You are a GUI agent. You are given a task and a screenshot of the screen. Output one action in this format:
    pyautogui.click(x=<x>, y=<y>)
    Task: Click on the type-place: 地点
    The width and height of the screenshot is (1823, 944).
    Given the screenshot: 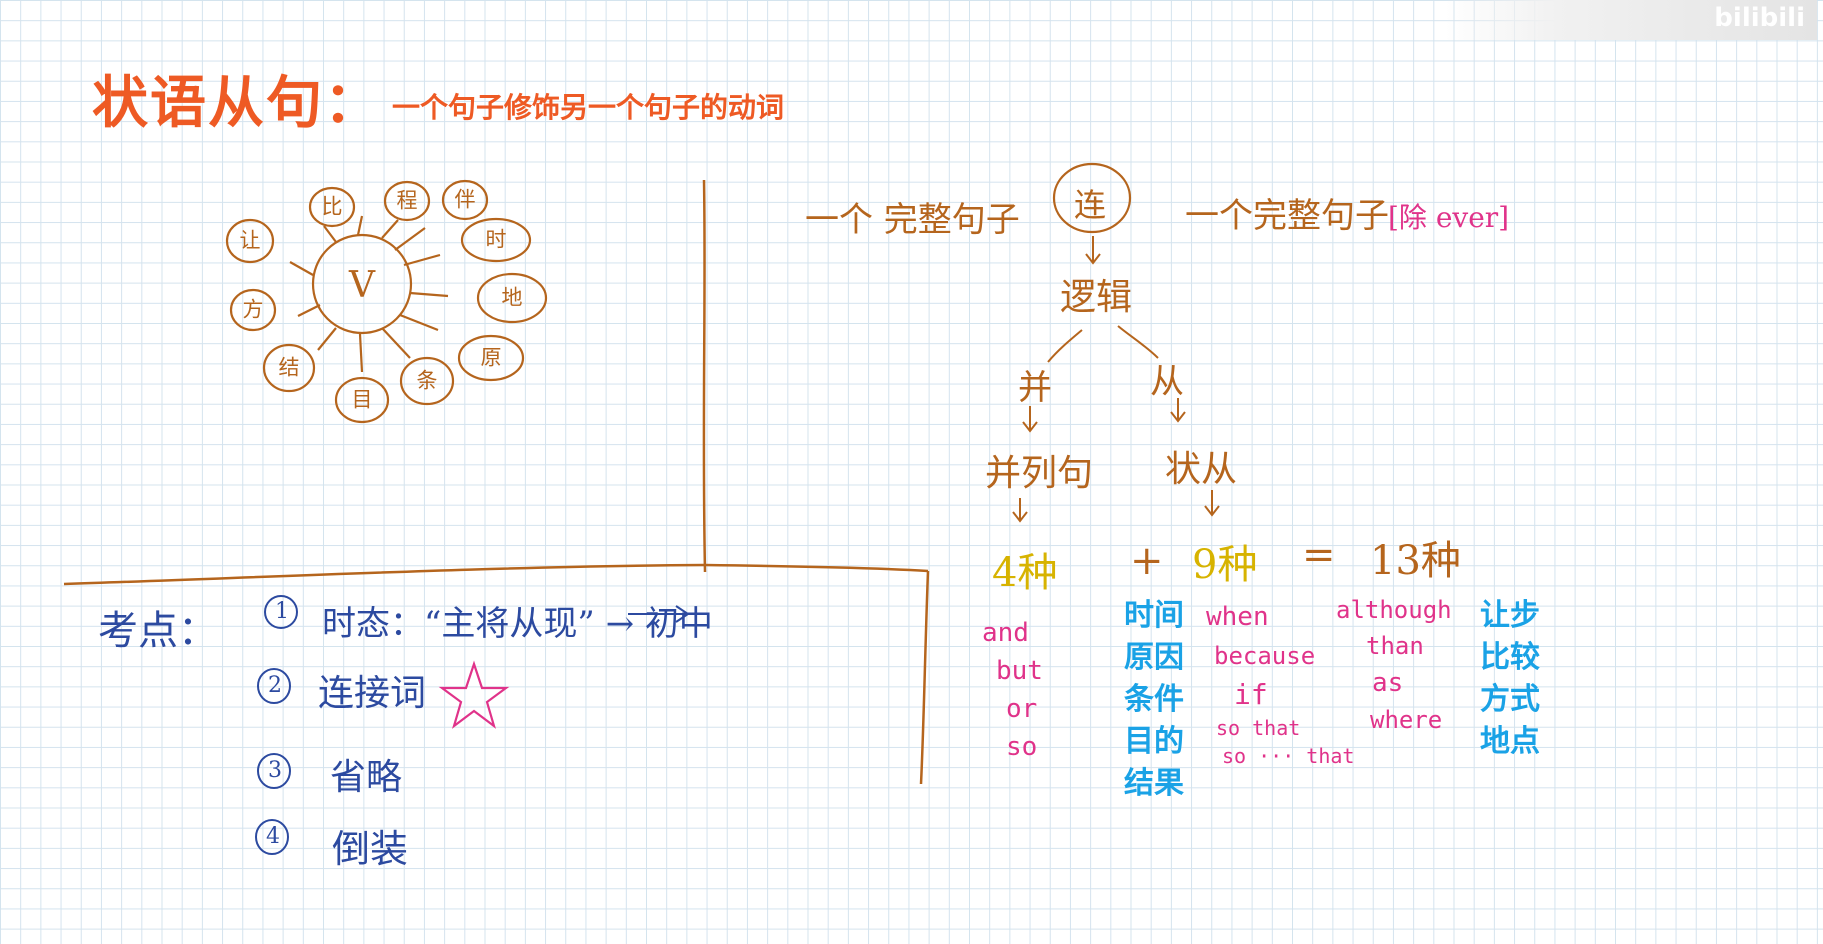 What is the action you would take?
    pyautogui.click(x=1510, y=741)
    